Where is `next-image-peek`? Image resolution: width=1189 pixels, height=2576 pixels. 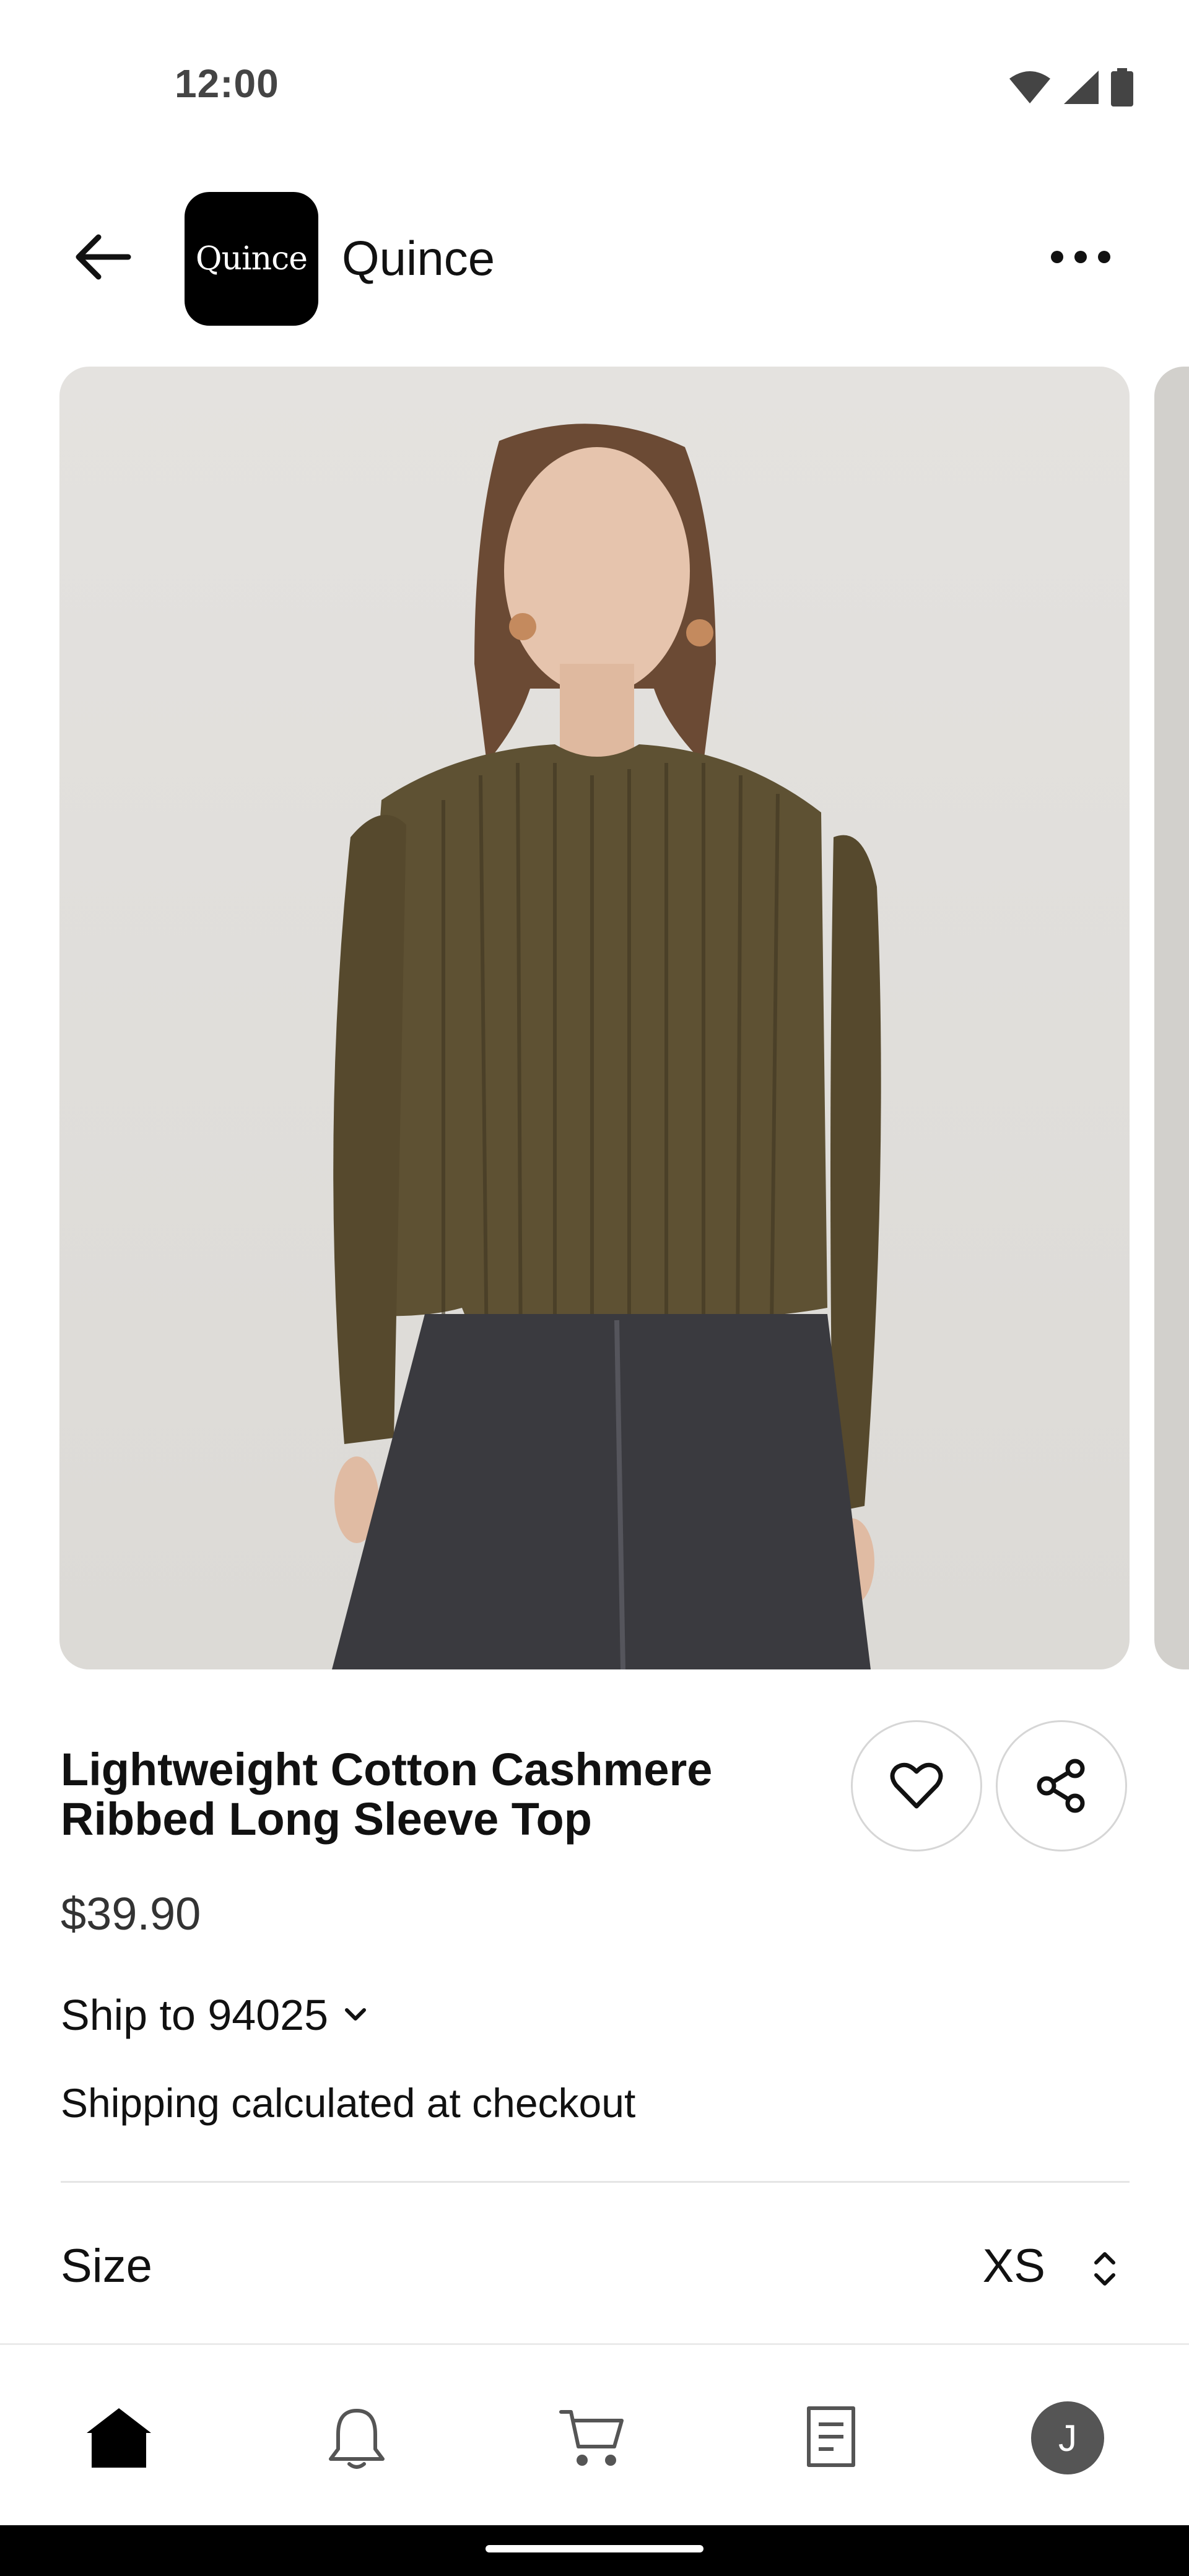
next-image-peek is located at coordinates (1171, 1018).